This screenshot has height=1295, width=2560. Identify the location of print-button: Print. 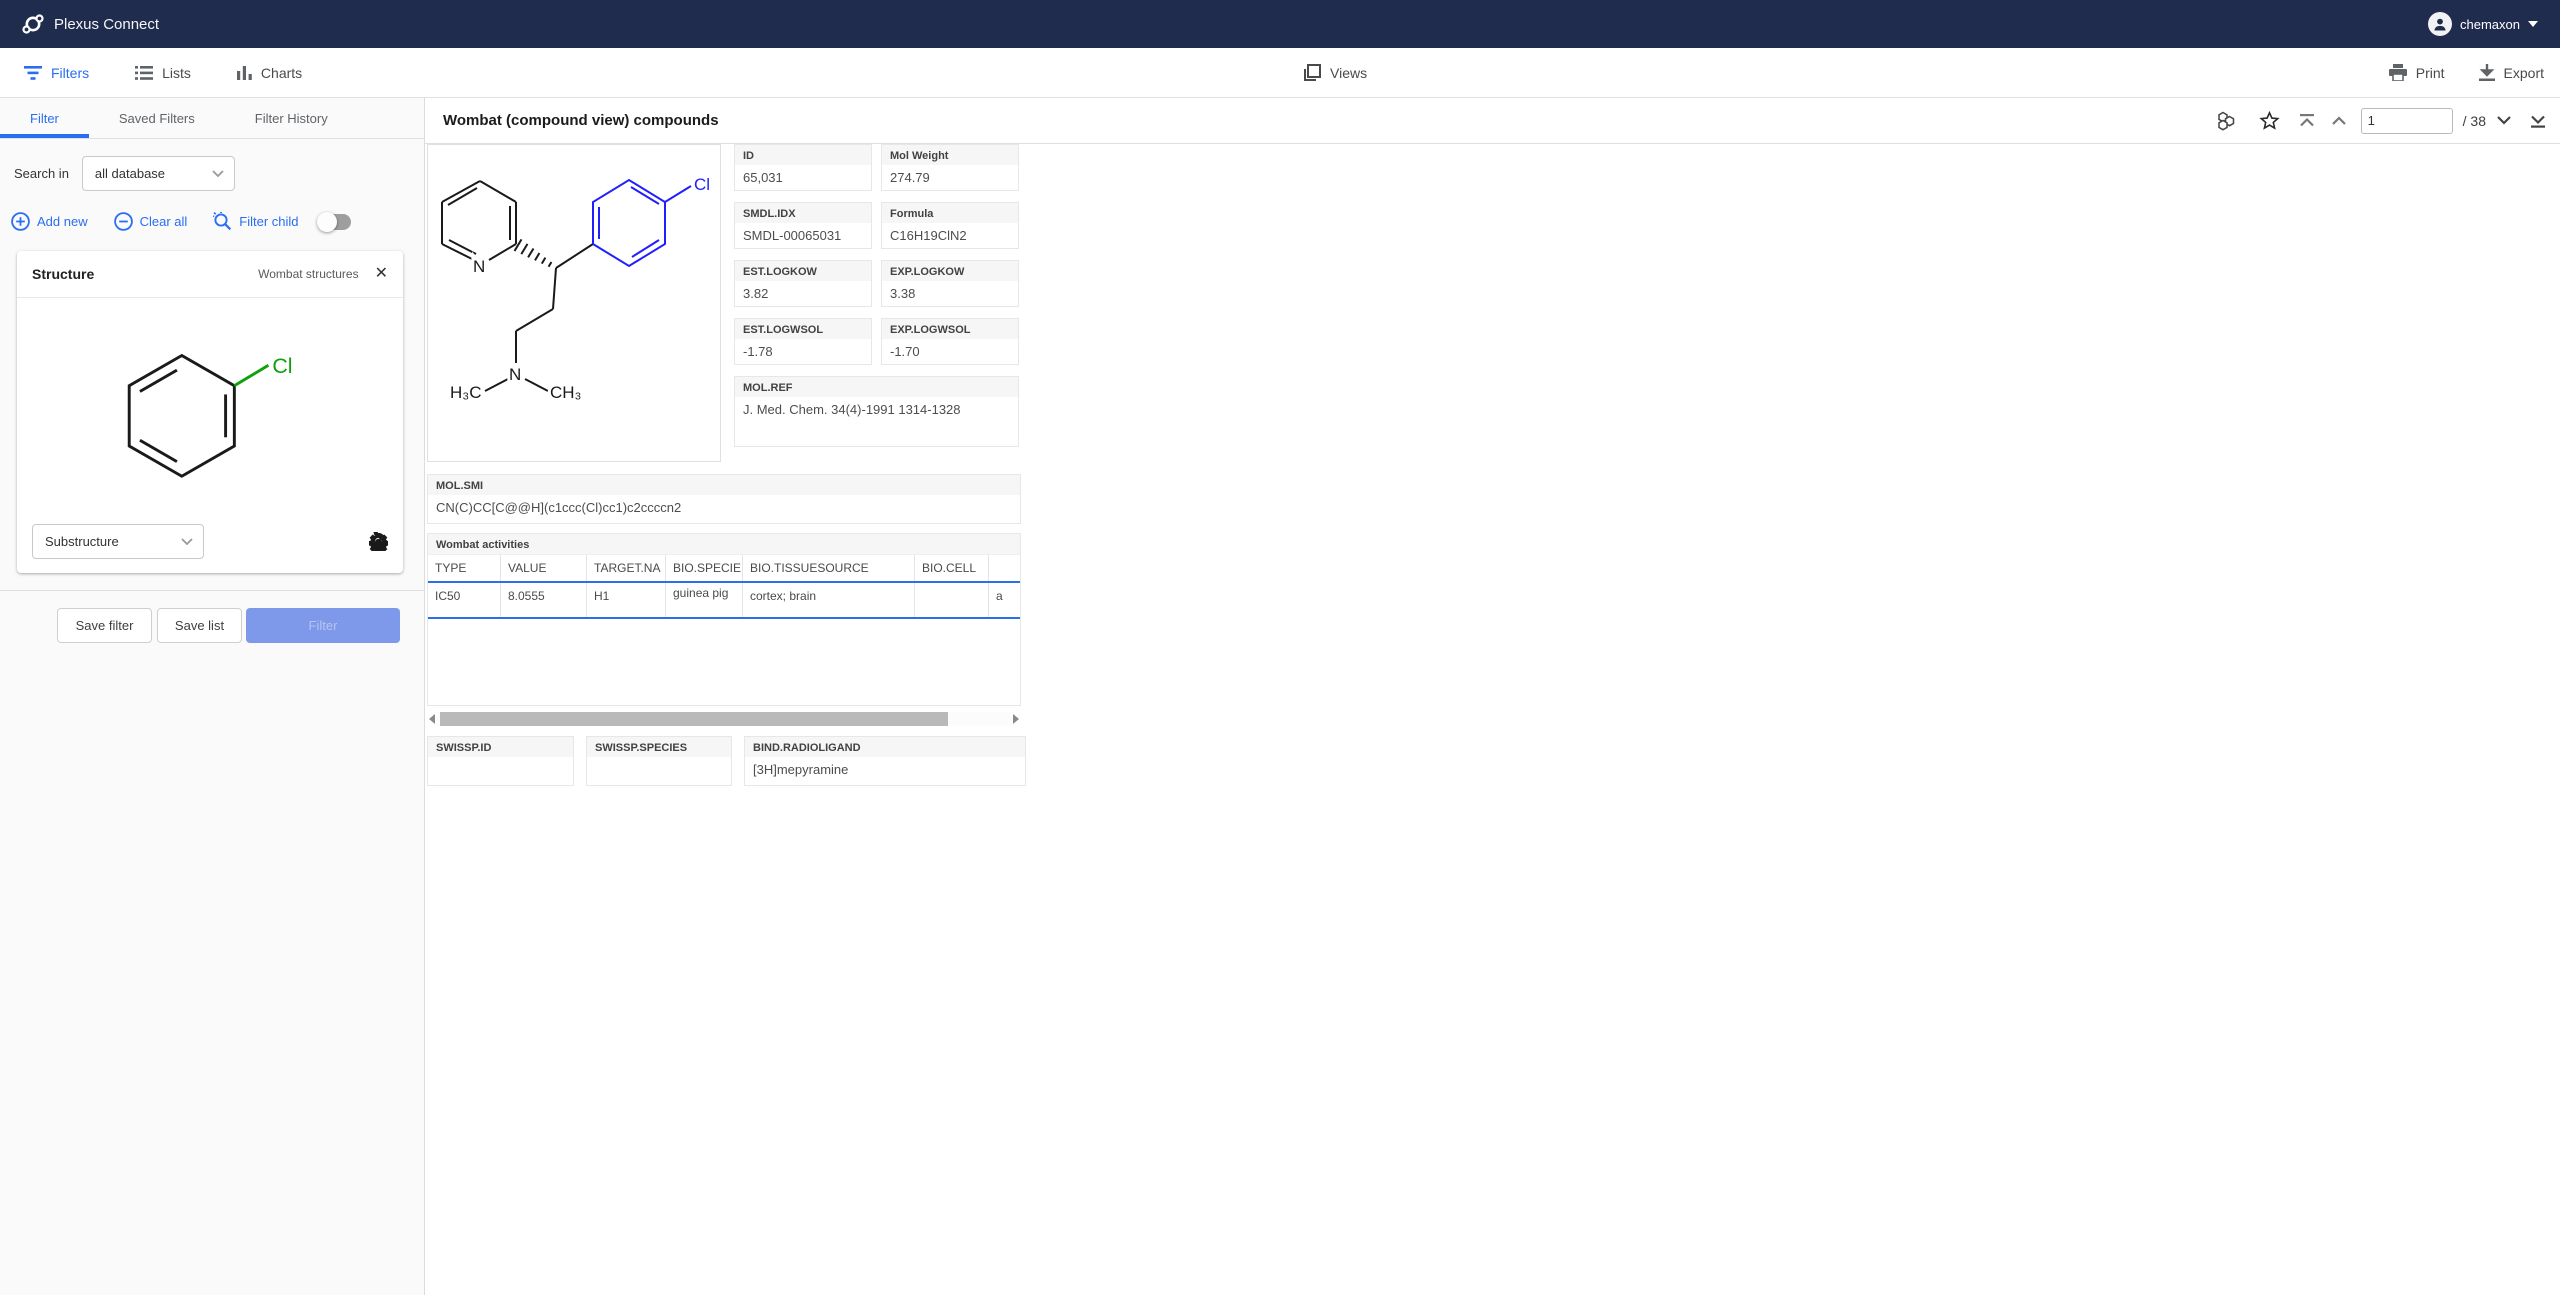
(2416, 72).